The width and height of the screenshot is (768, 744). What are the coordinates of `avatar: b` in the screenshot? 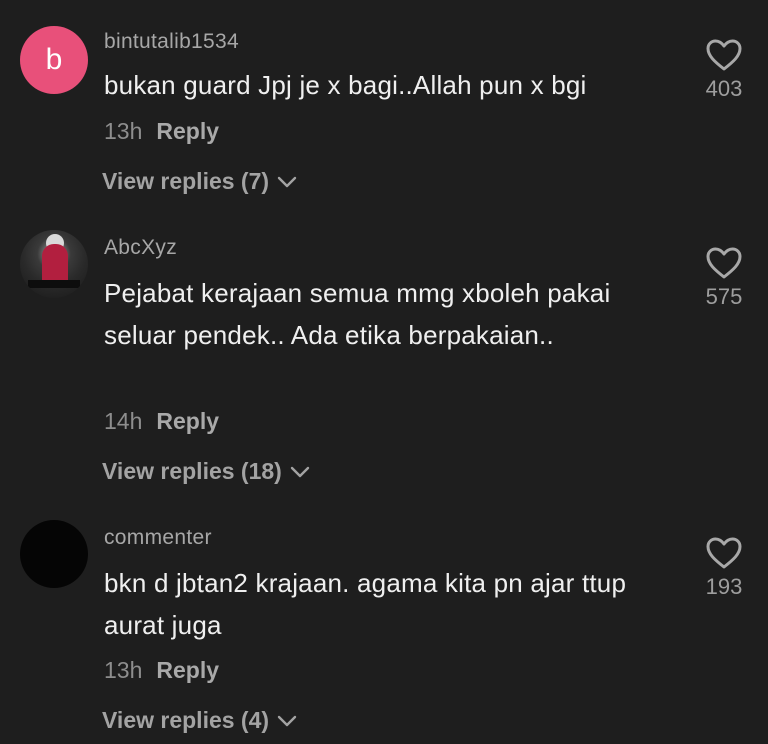 It's located at (54, 60).